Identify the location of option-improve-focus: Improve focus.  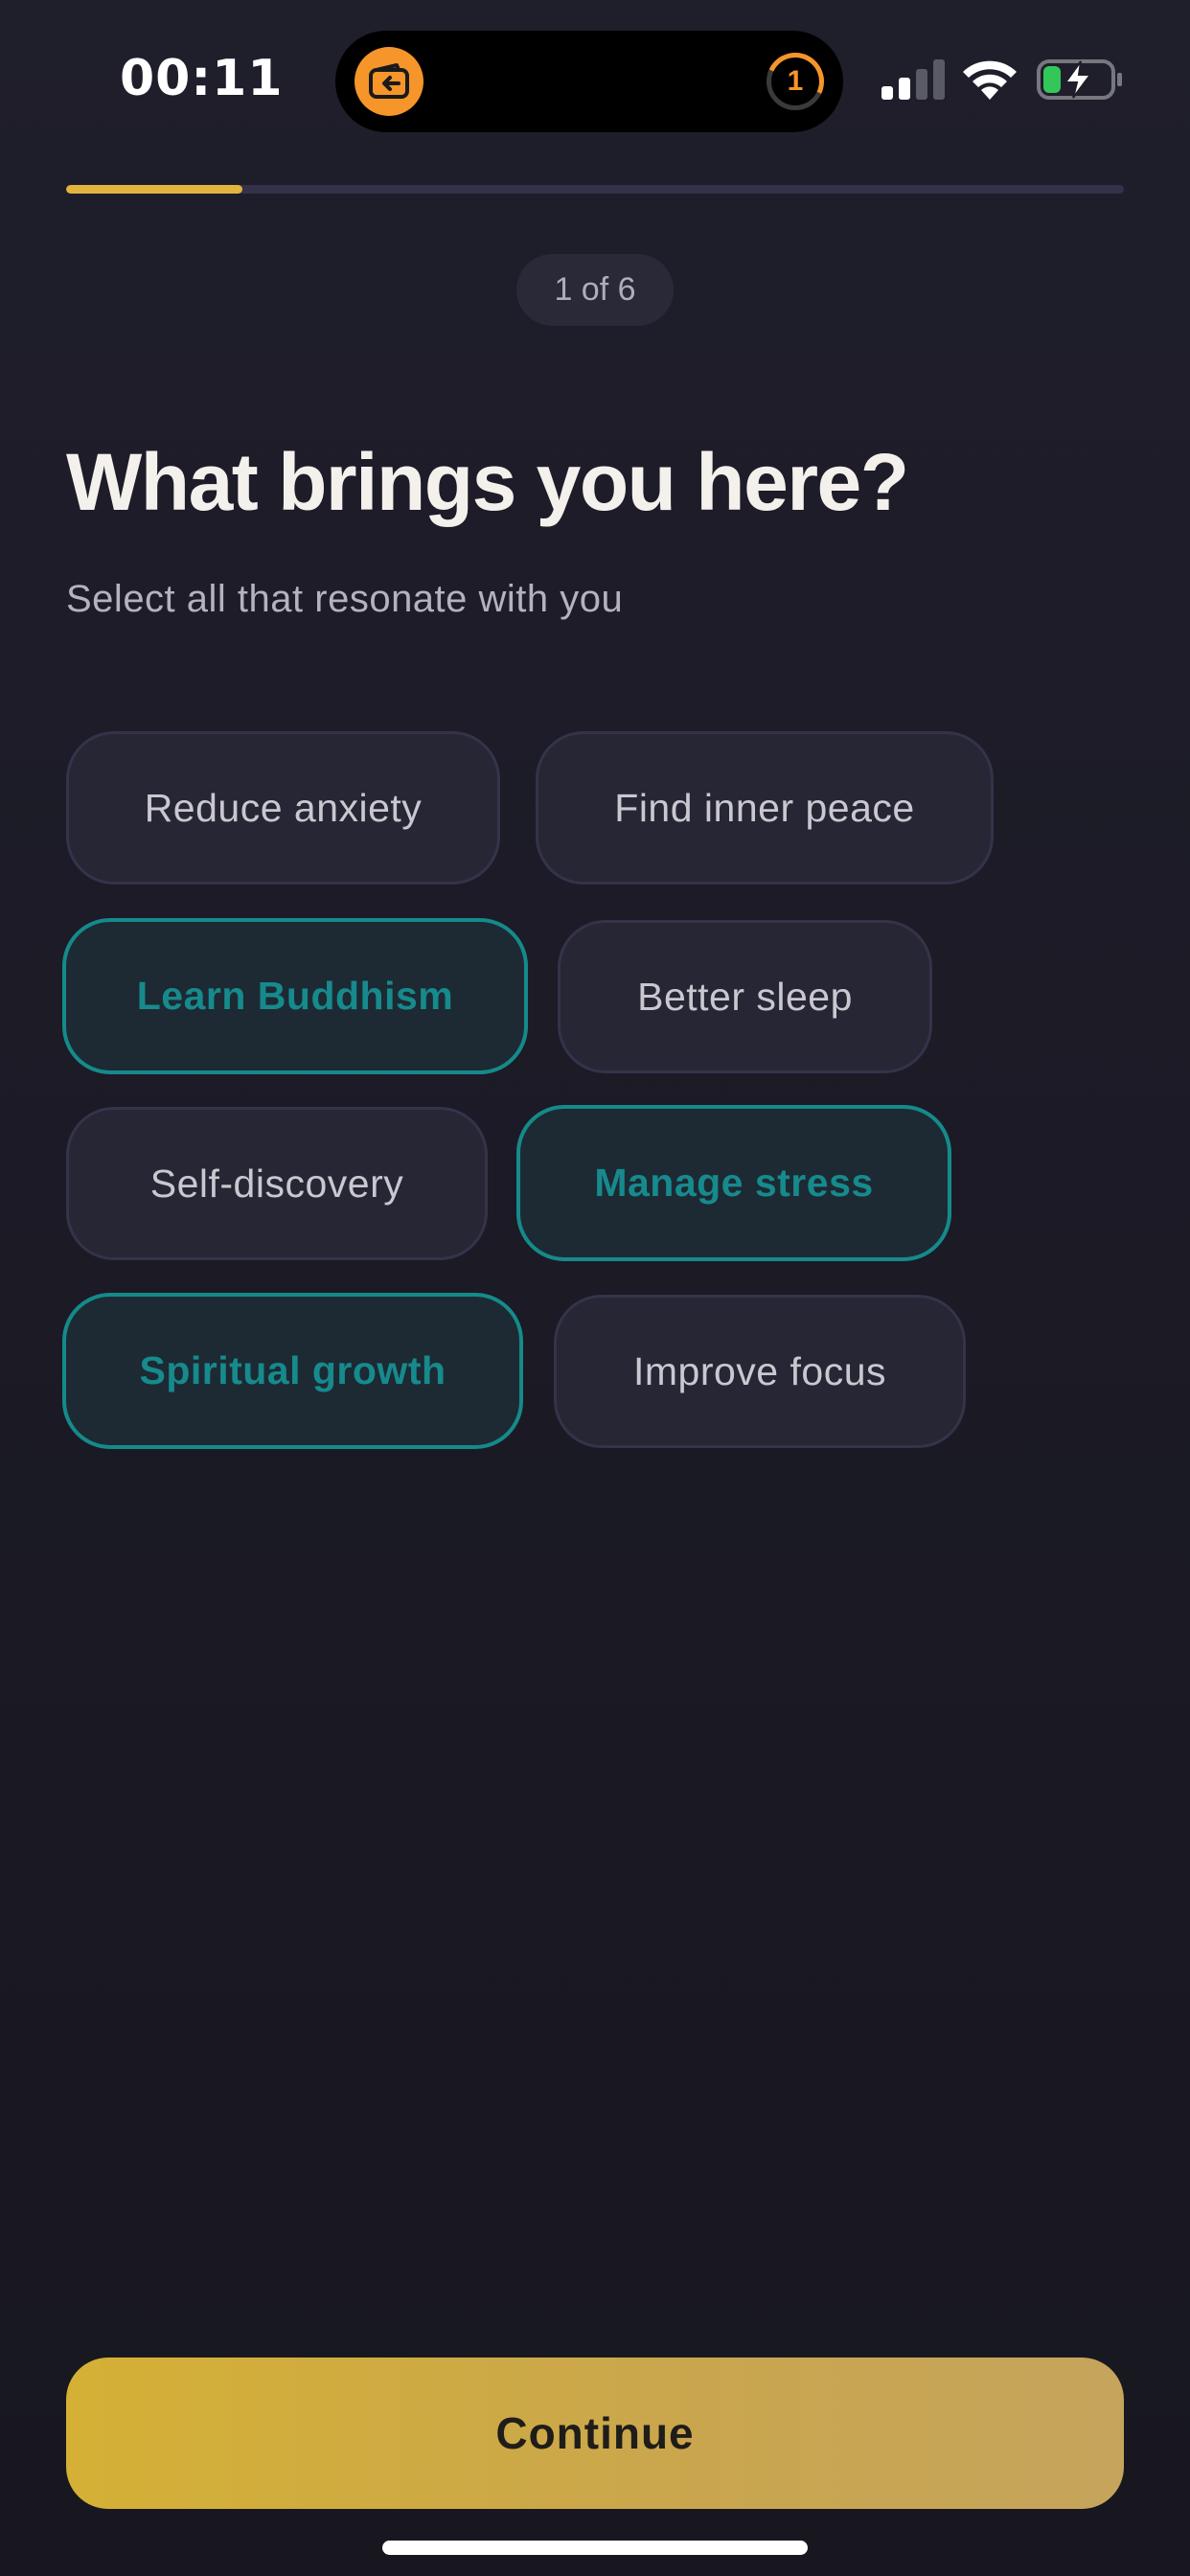
(760, 1371).